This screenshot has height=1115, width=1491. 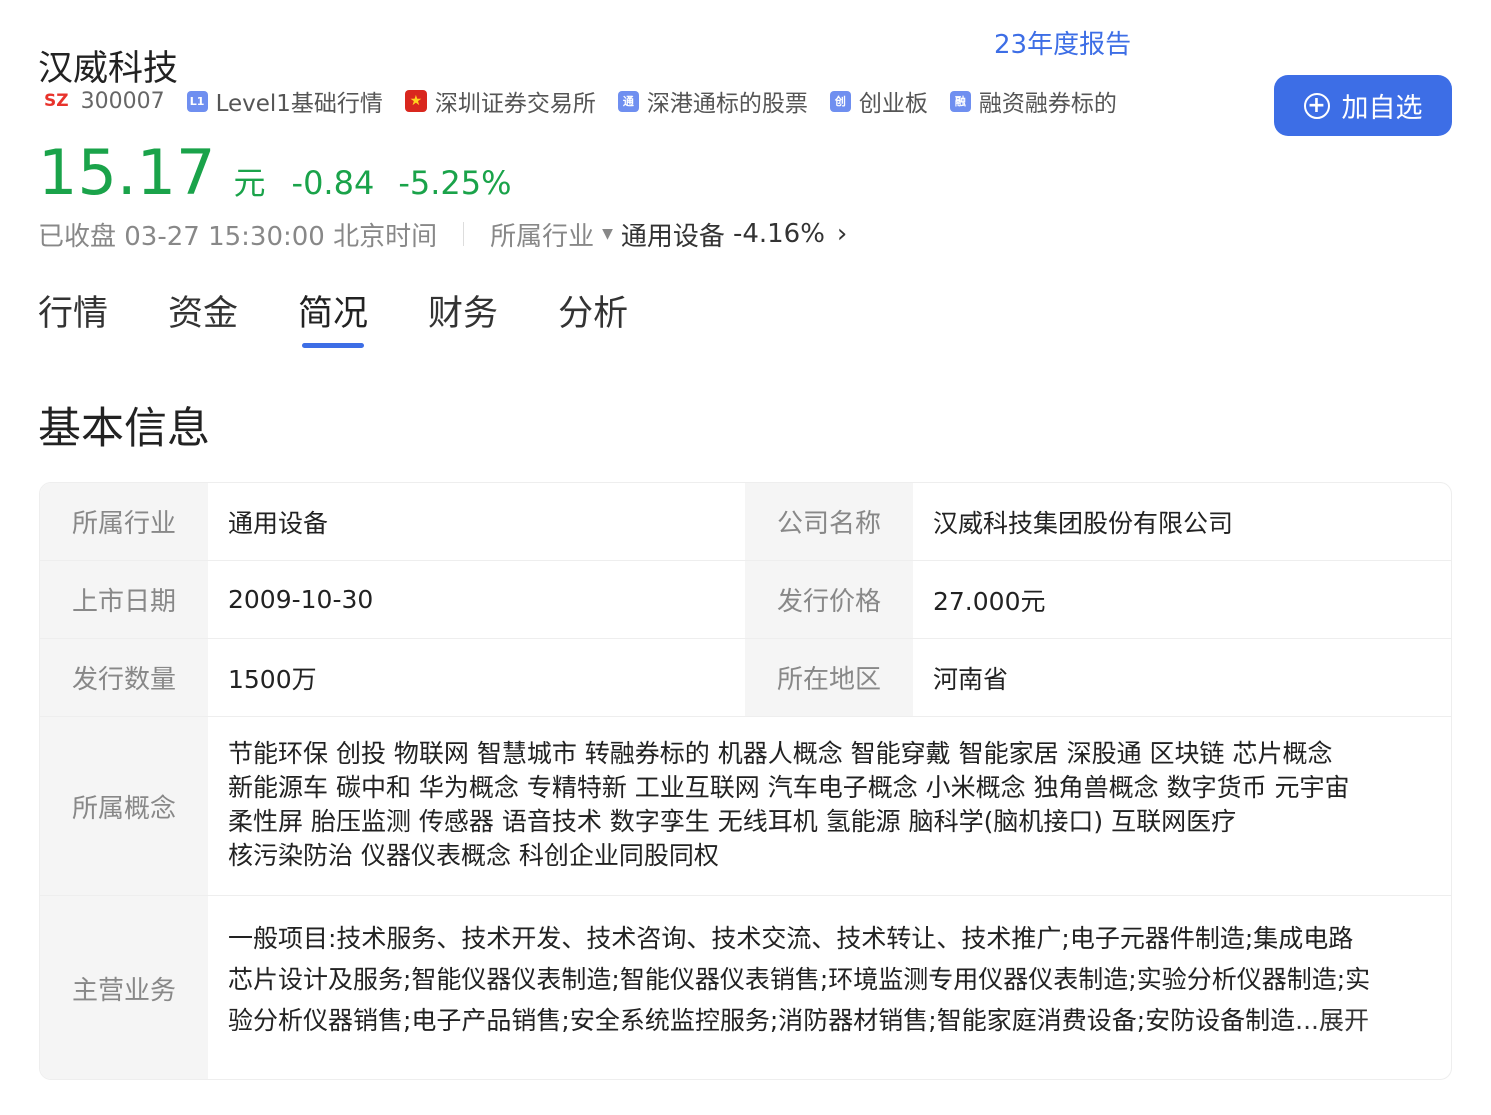 I want to click on table-row: 上市日期 2009-10-30 发行价格 27.000元, so click(x=745, y=600).